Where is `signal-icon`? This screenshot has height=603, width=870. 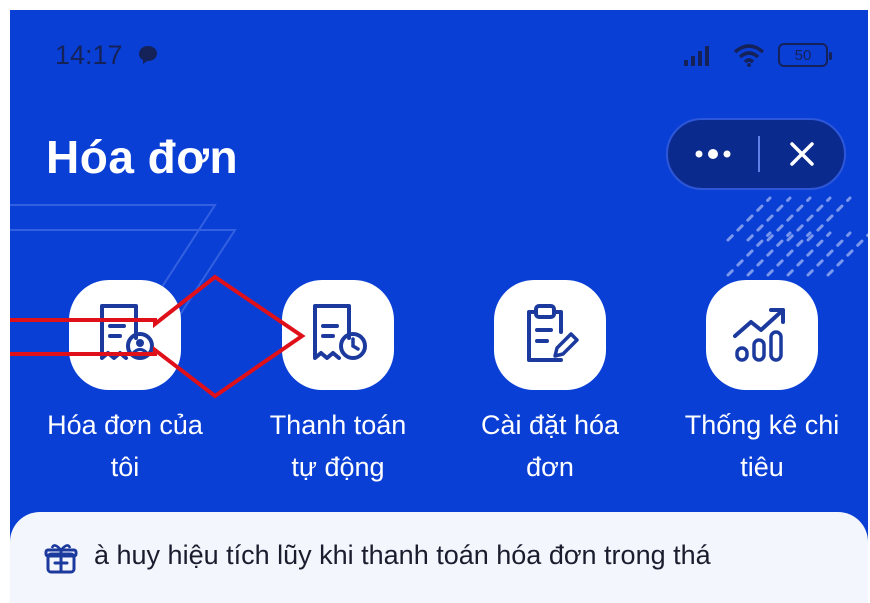 signal-icon is located at coordinates (696, 56).